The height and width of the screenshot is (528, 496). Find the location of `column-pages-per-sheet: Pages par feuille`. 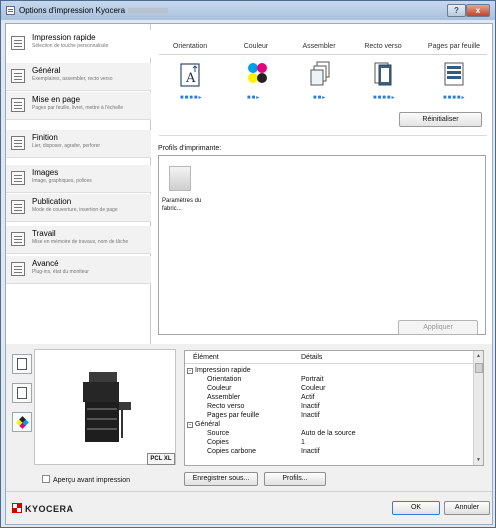

column-pages-per-sheet: Pages par feuille is located at coordinates (454, 46).